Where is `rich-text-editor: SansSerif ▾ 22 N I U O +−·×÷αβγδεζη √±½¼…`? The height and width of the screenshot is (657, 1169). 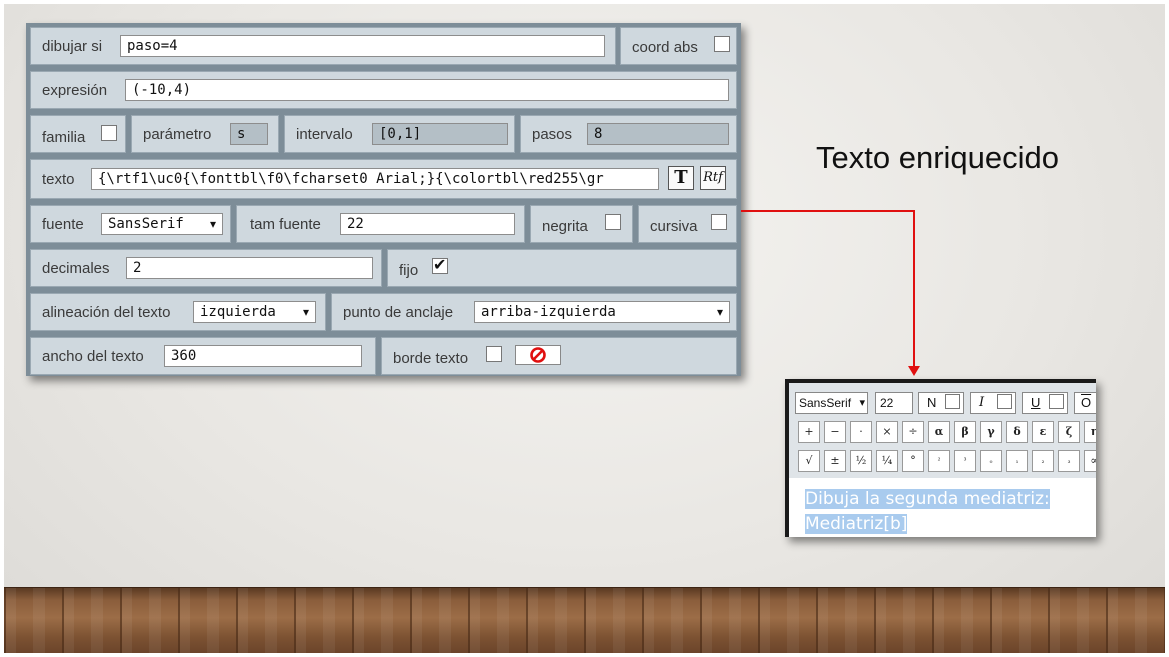
rich-text-editor: SansSerif ▾ 22 N I U O +−·×÷αβγδεζη √±½¼… is located at coordinates (940, 458).